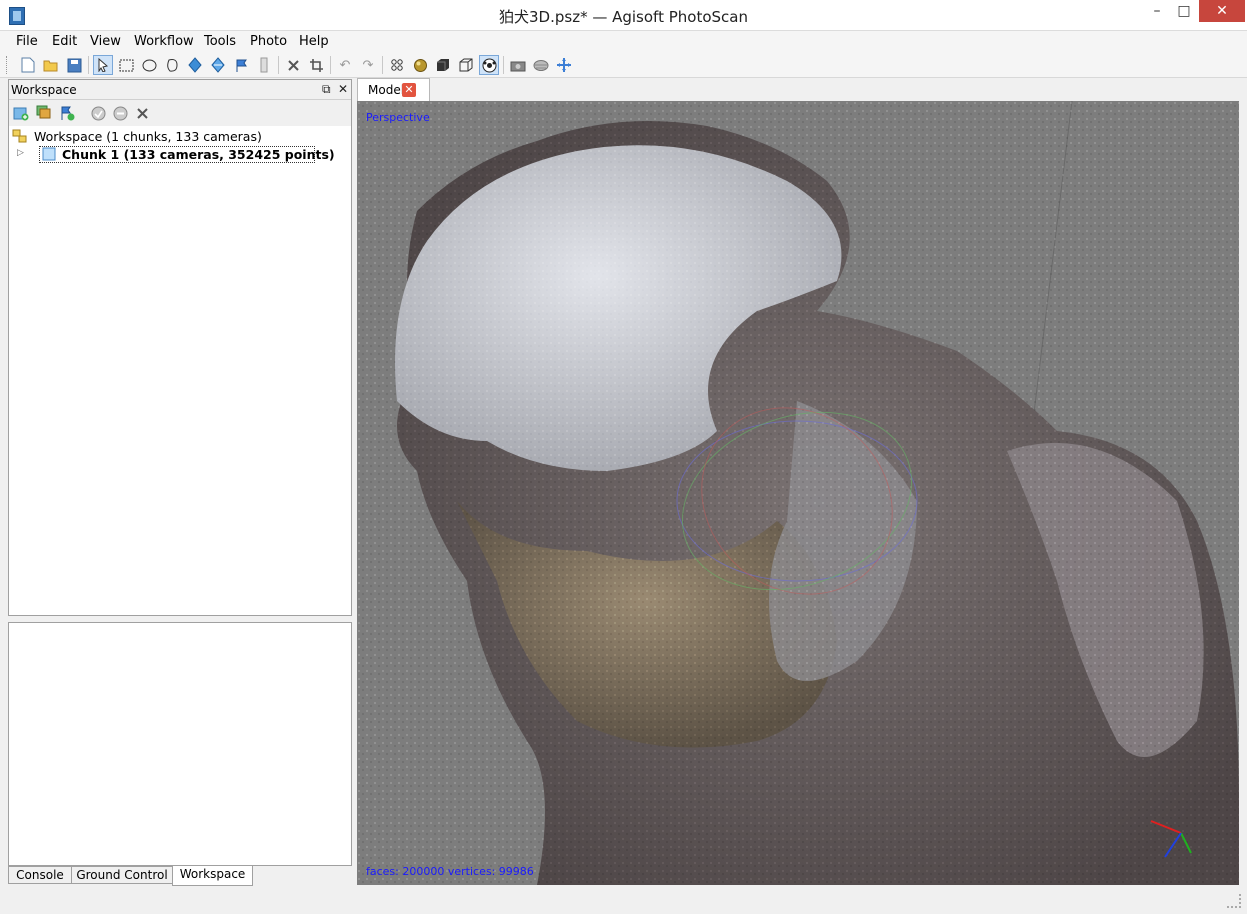 This screenshot has width=1247, height=914. I want to click on ruler-icon, so click(264, 65).